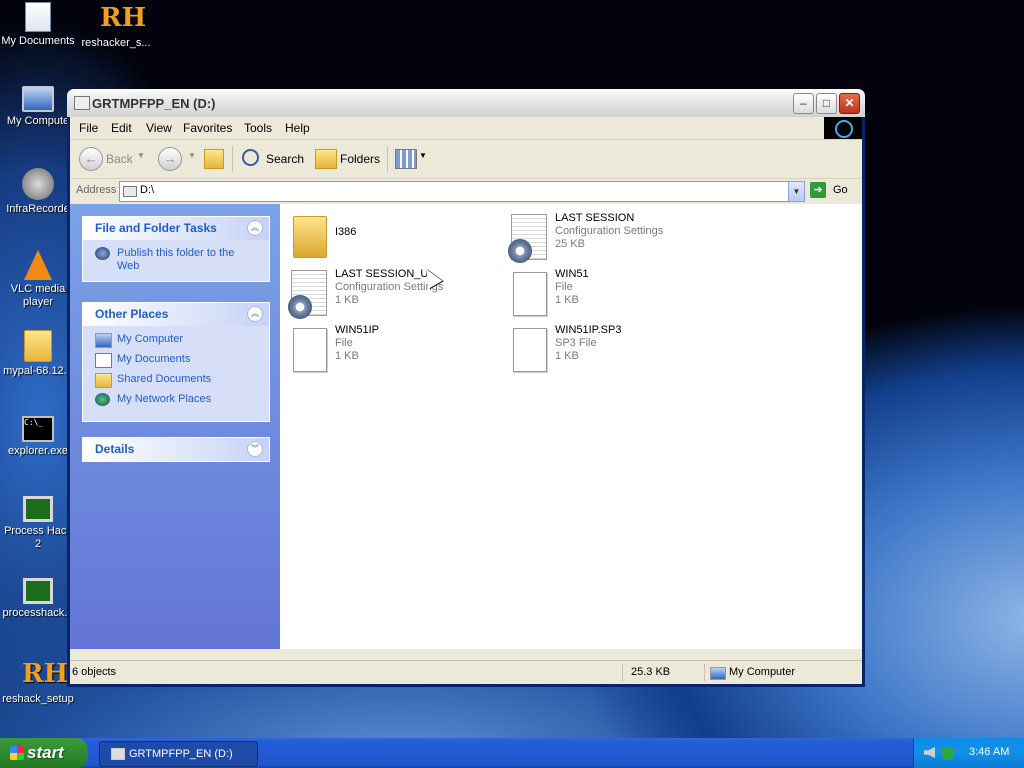  Describe the element at coordinates (466, 672) in the screenshot. I see `status-bar: 6 objects 25.3 KB My Computer` at that location.